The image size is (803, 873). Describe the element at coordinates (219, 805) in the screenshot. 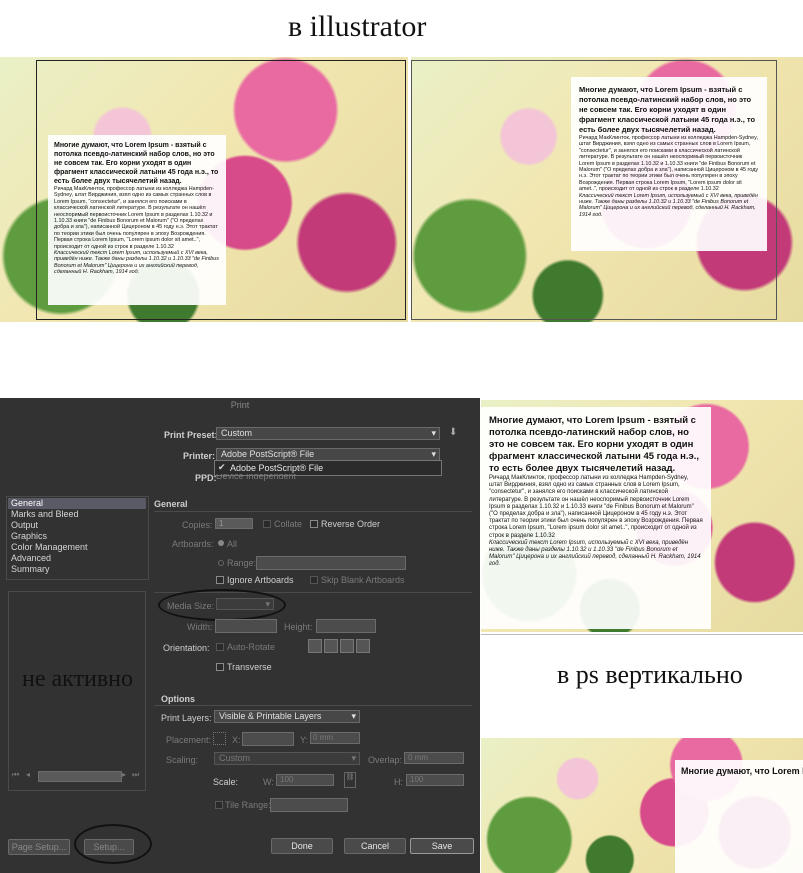

I see `tile-range-checkbox` at that location.